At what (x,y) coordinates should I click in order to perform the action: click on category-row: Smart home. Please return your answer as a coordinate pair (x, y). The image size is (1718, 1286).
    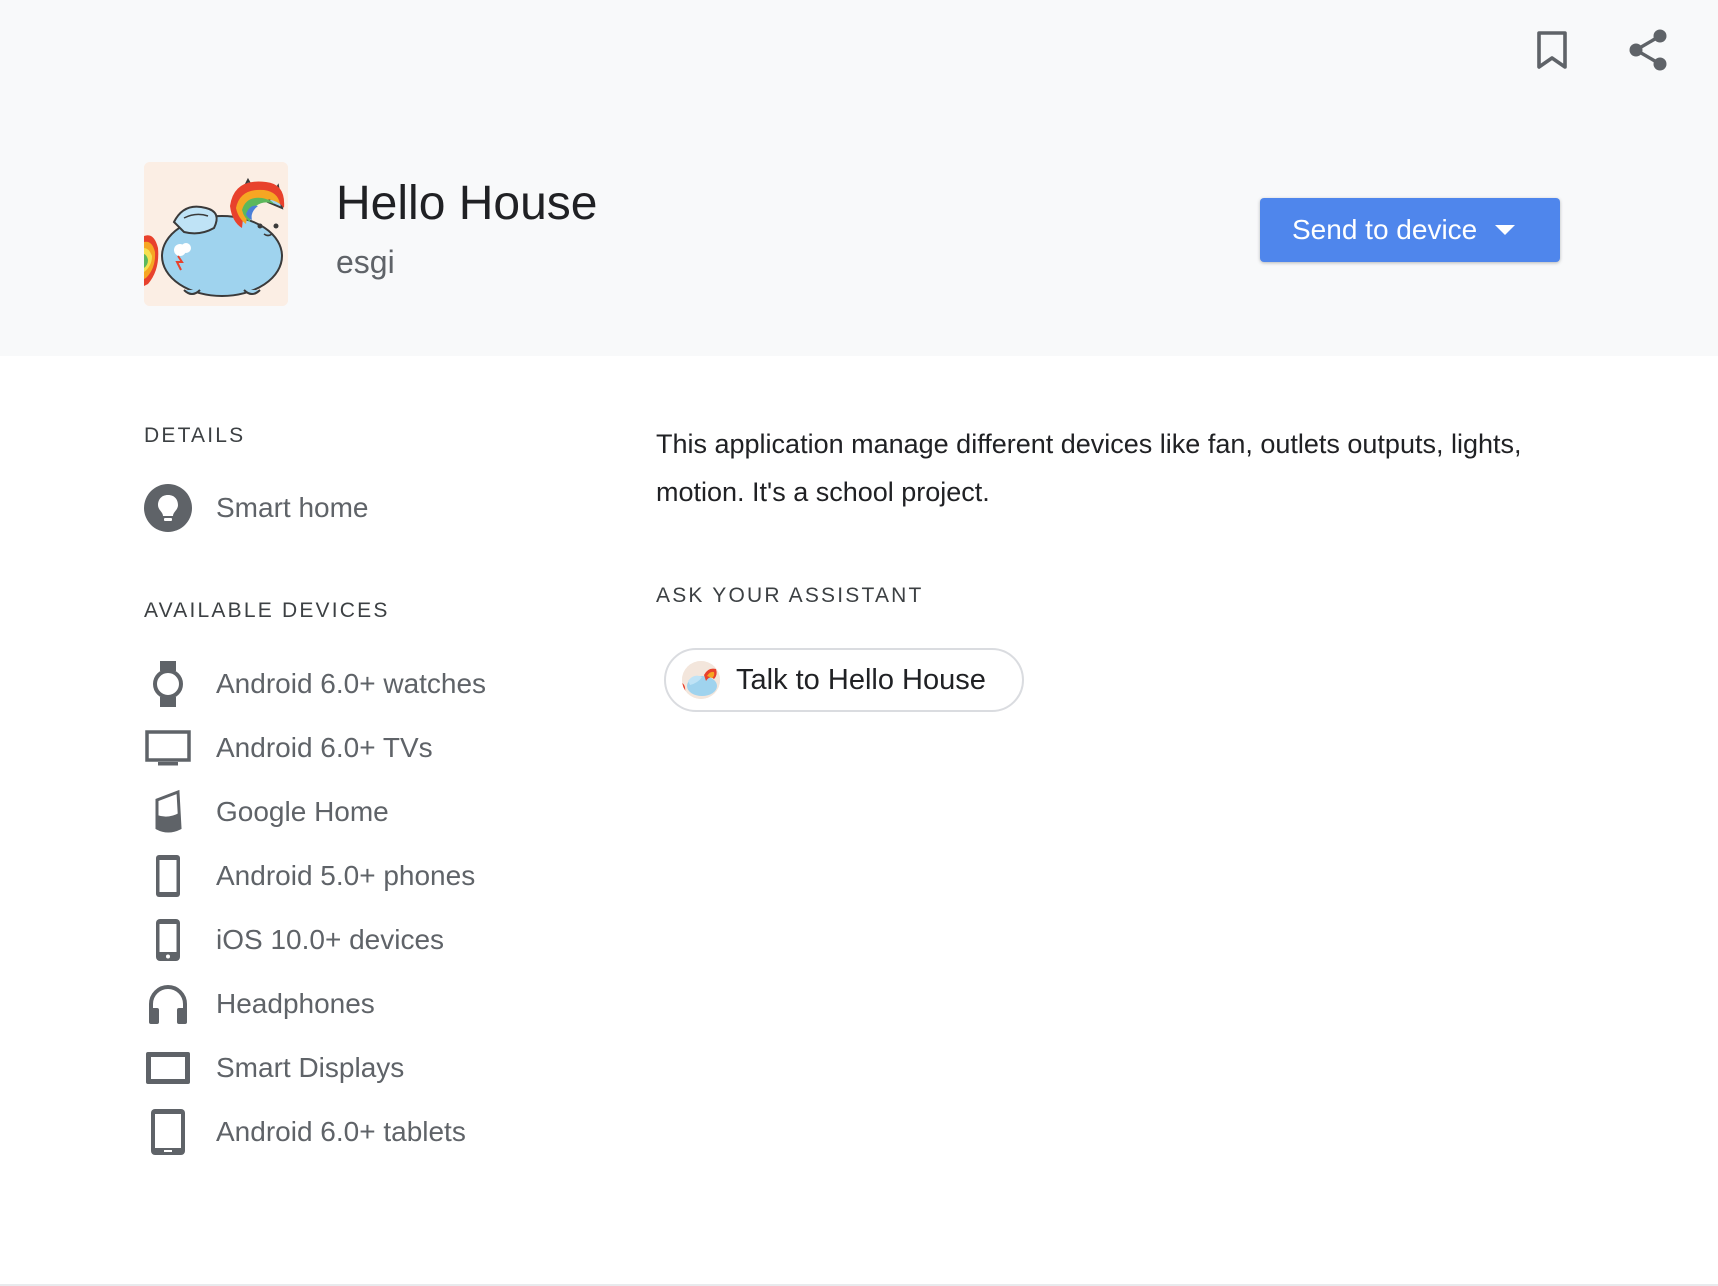
    Looking at the image, I should click on (256, 508).